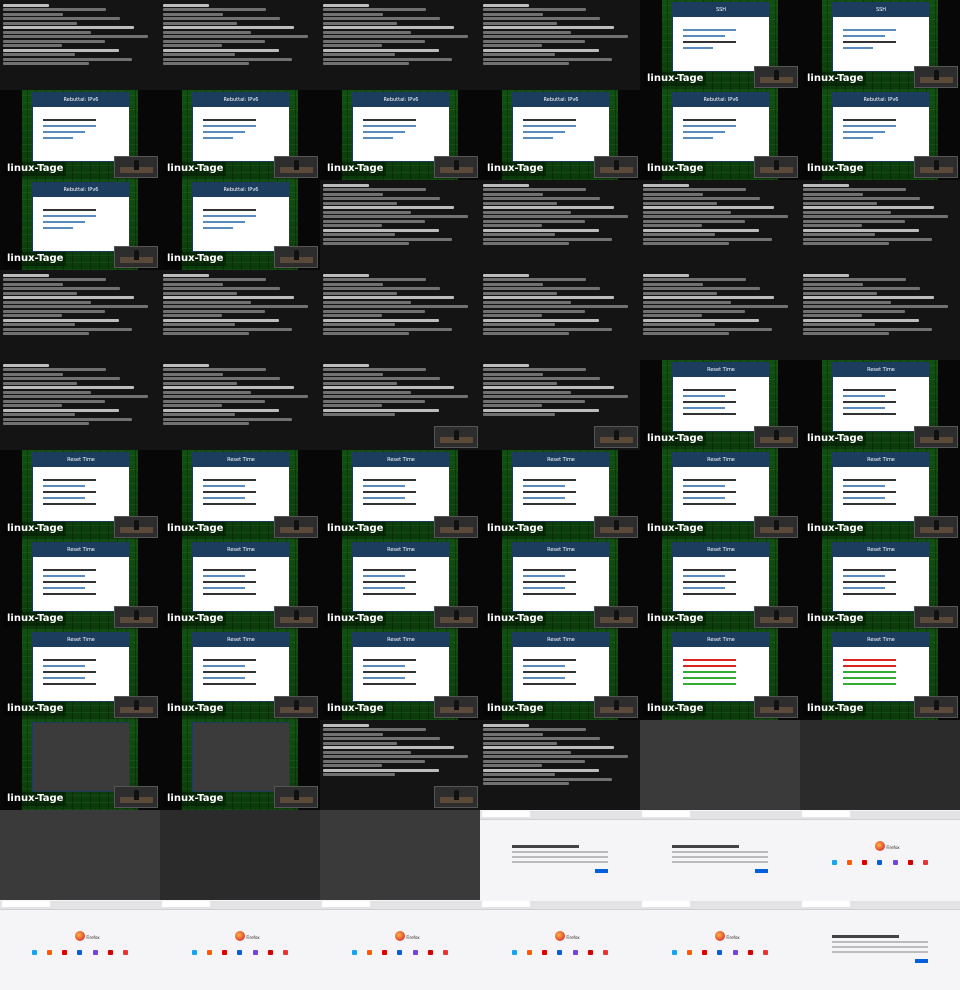  Describe the element at coordinates (721, 10) in the screenshot. I see `slide-title: SSH` at that location.